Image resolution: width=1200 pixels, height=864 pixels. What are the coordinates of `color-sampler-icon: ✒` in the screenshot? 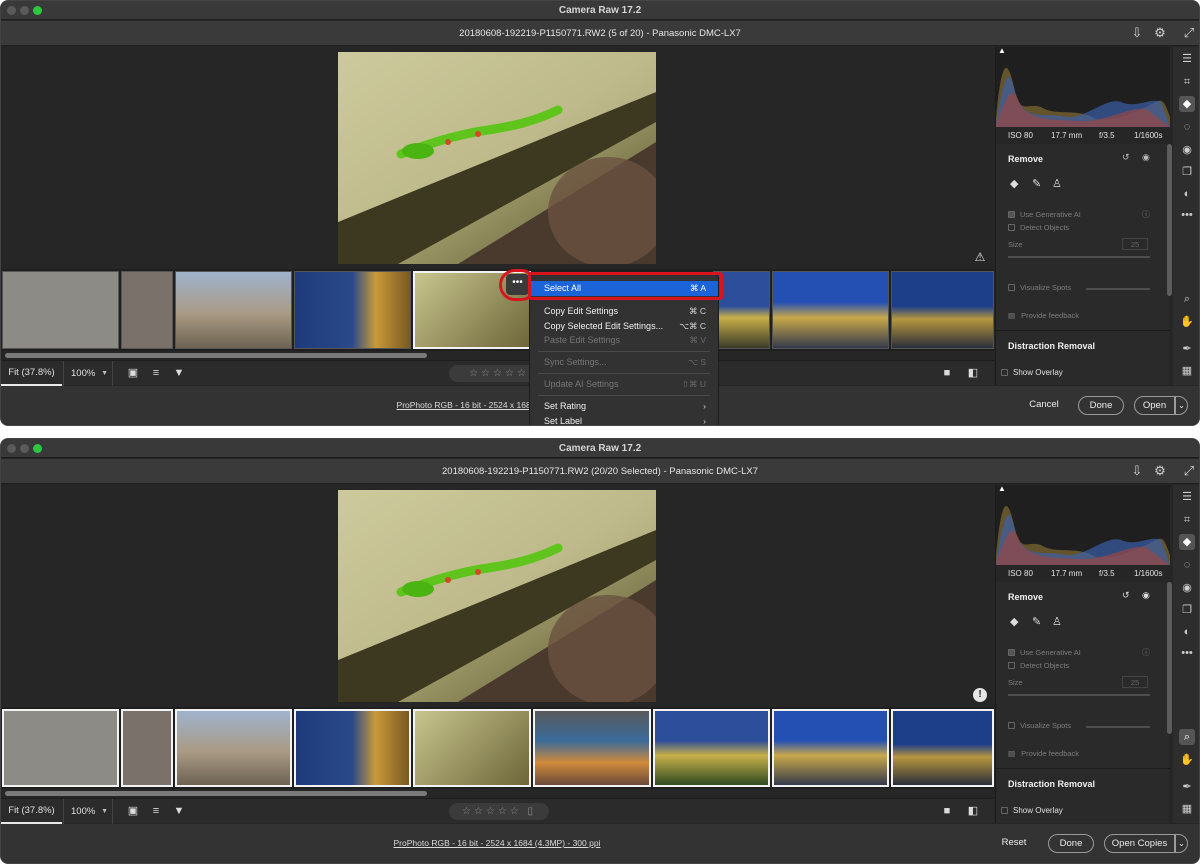 It's located at (1187, 787).